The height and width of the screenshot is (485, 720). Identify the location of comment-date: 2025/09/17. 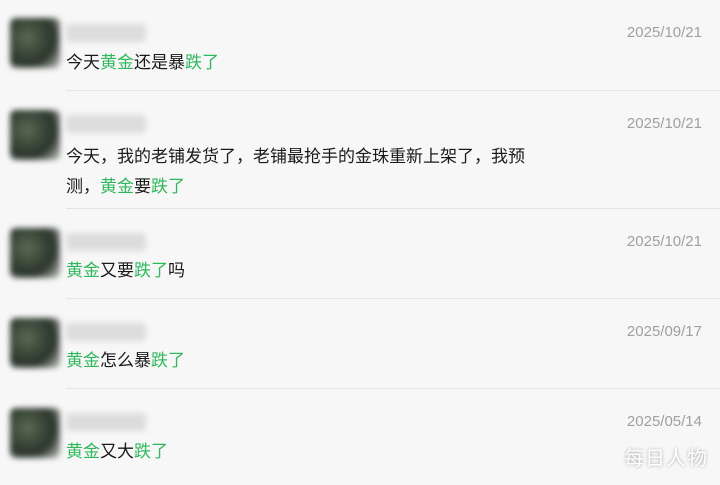
(664, 331).